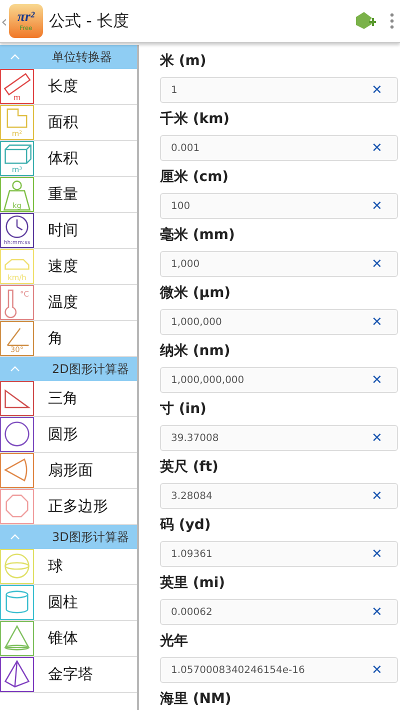  Describe the element at coordinates (63, 638) in the screenshot. I see `item-label: 锥体` at that location.